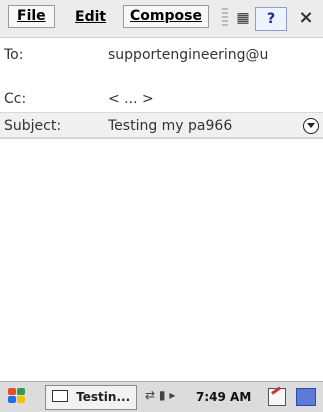 This screenshot has width=323, height=412. I want to click on tray-icons: ⇄ ▮ ▸, so click(160, 395).